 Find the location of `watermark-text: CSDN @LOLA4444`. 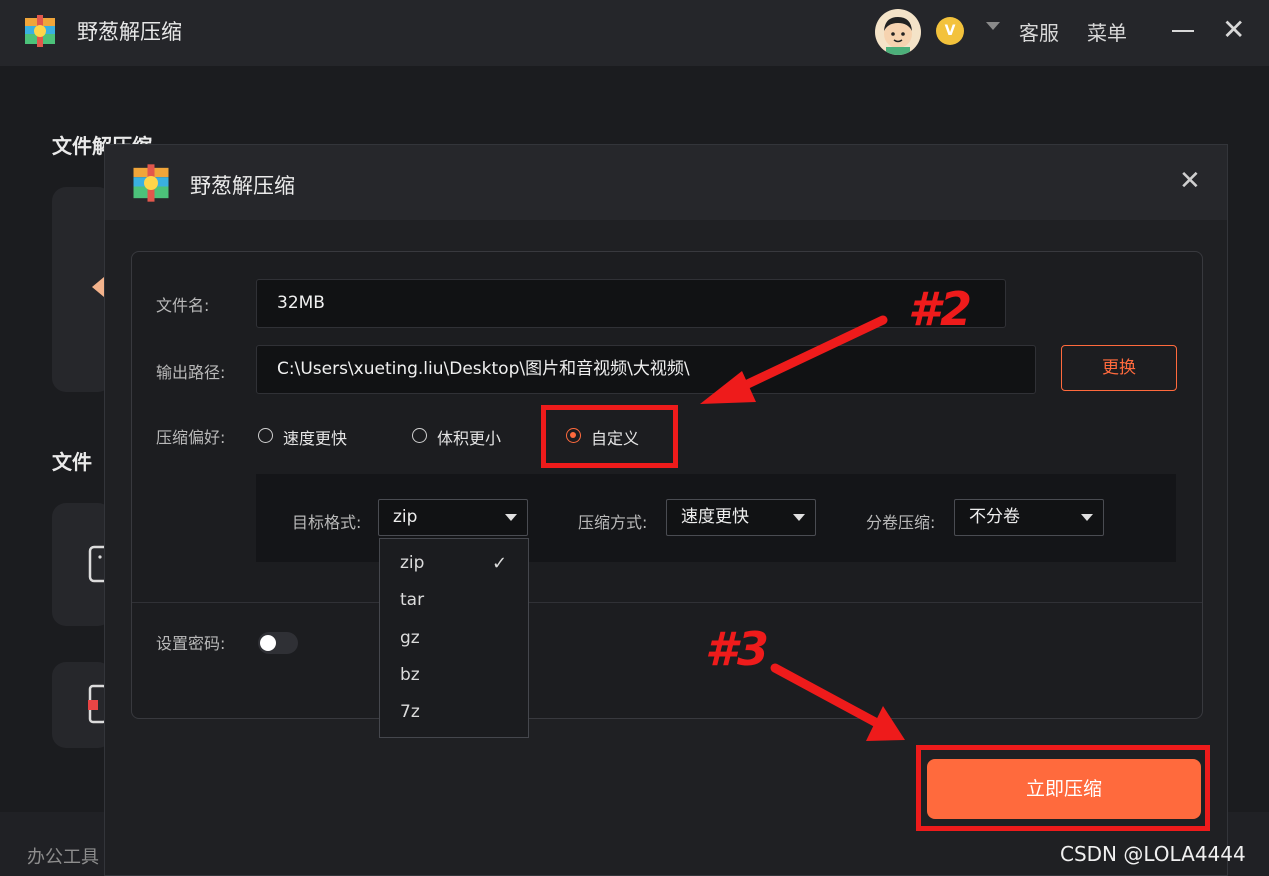

watermark-text: CSDN @LOLA4444 is located at coordinates (1153, 854).